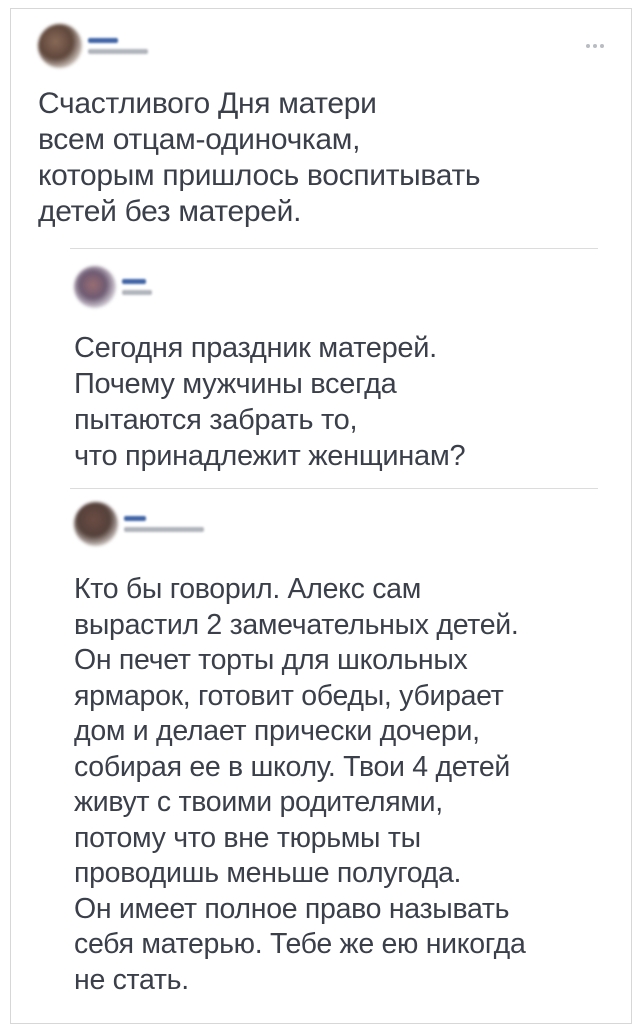 The height and width of the screenshot is (1030, 640). Describe the element at coordinates (344, 287) in the screenshot. I see `post-2-header` at that location.